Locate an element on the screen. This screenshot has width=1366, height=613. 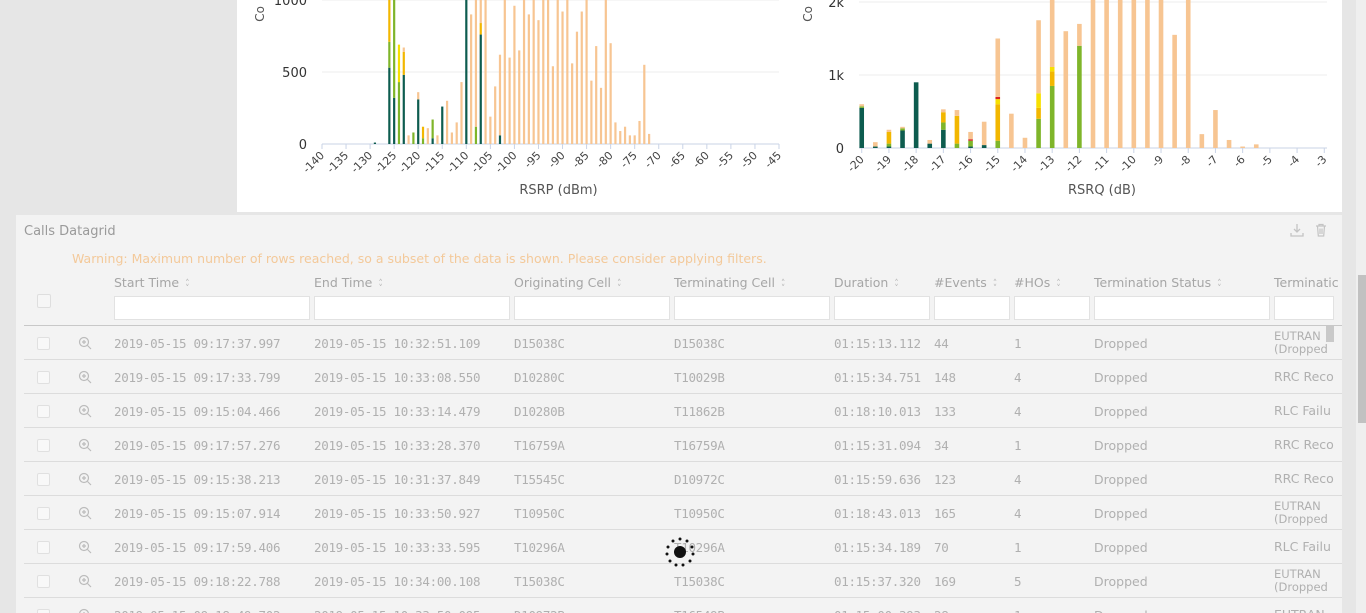
cell-term: T10950C is located at coordinates (699, 513).